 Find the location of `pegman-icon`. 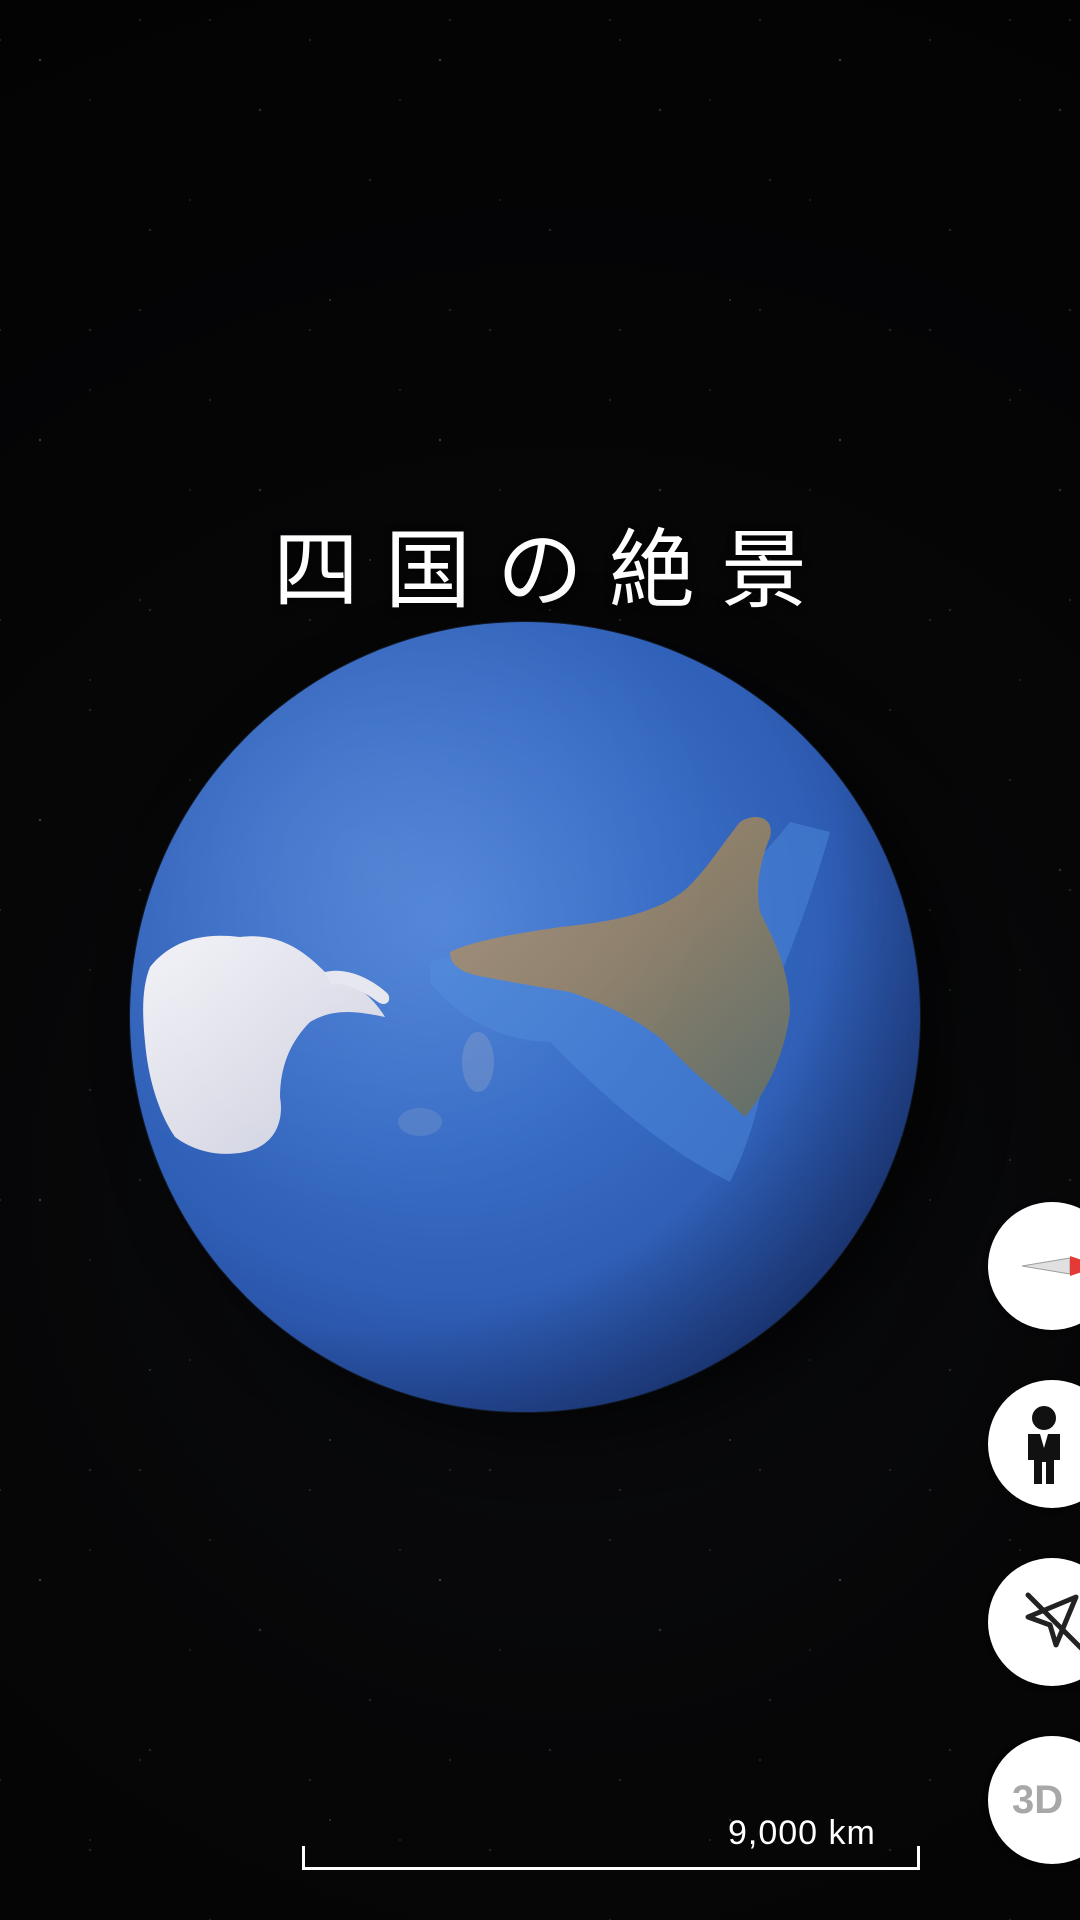

pegman-icon is located at coordinates (1044, 1445).